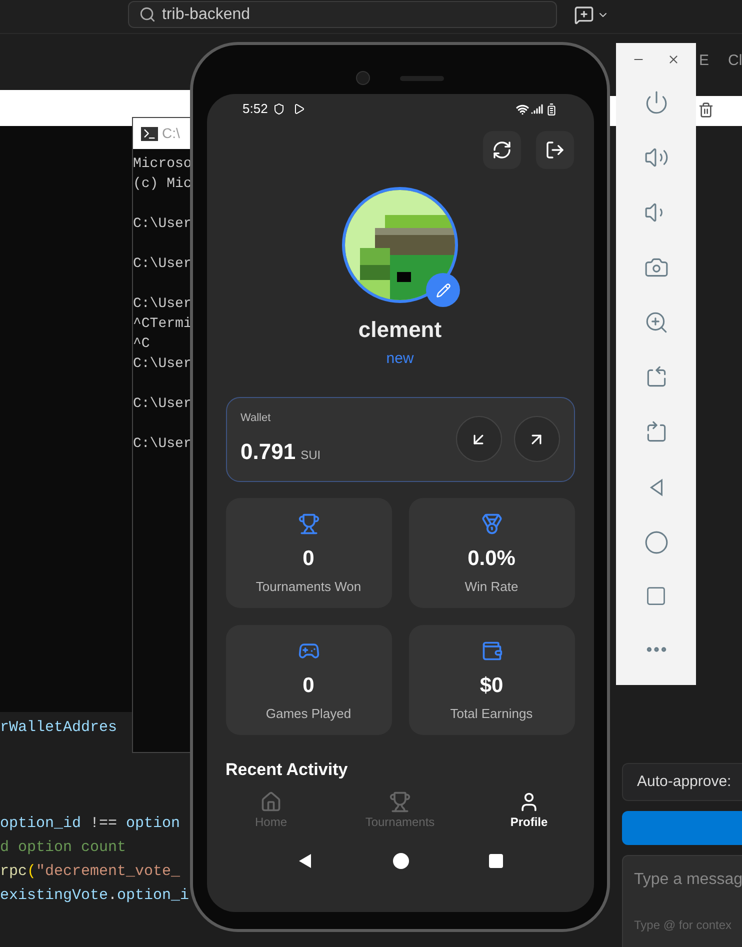 The width and height of the screenshot is (742, 947). I want to click on code-line: d option count, so click(64, 848).